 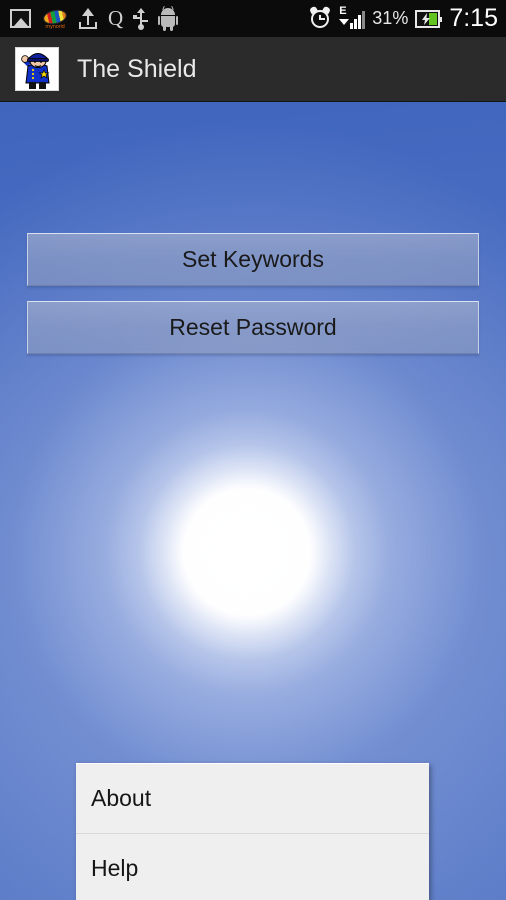 I want to click on police-officer-icon, so click(x=37, y=69).